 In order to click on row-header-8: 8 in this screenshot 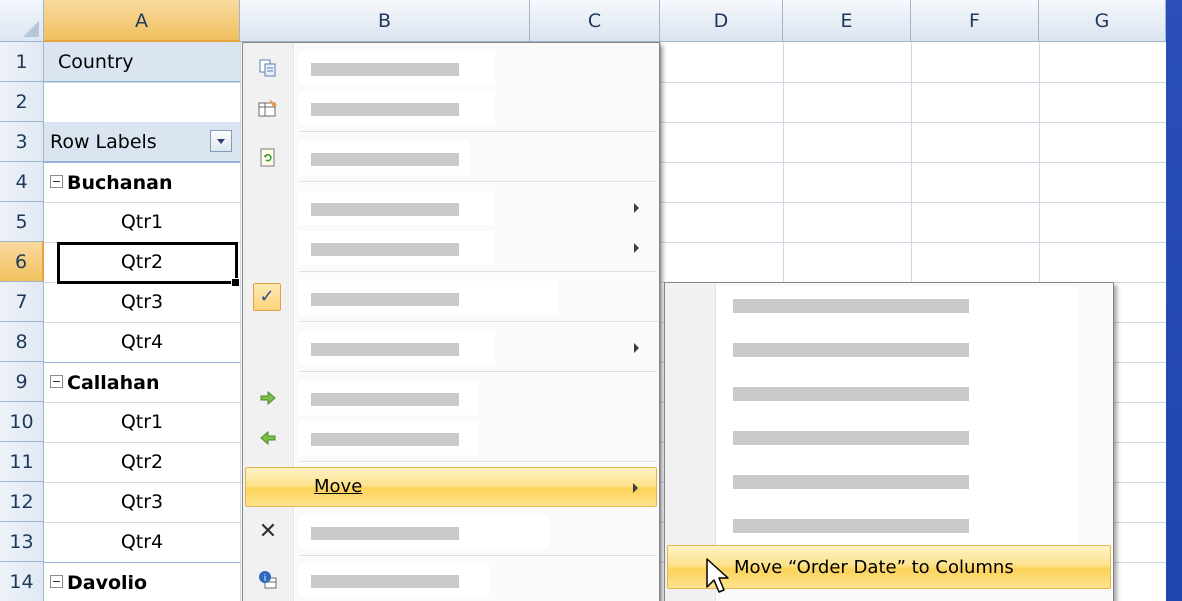, I will do `click(22, 342)`.